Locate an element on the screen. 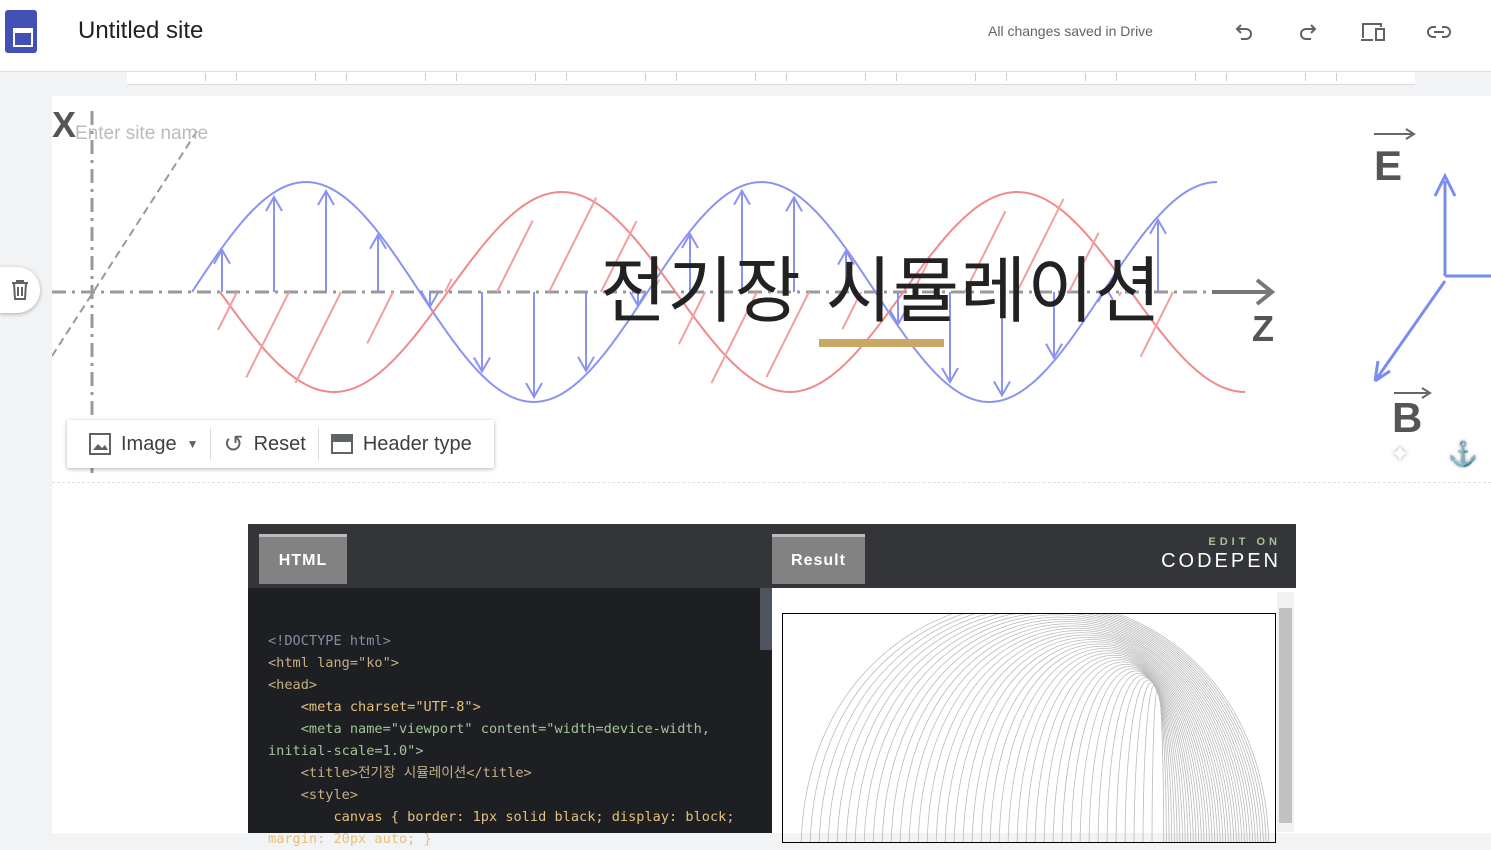  codepen-brand: CODEPEN is located at coordinates (1221, 561).